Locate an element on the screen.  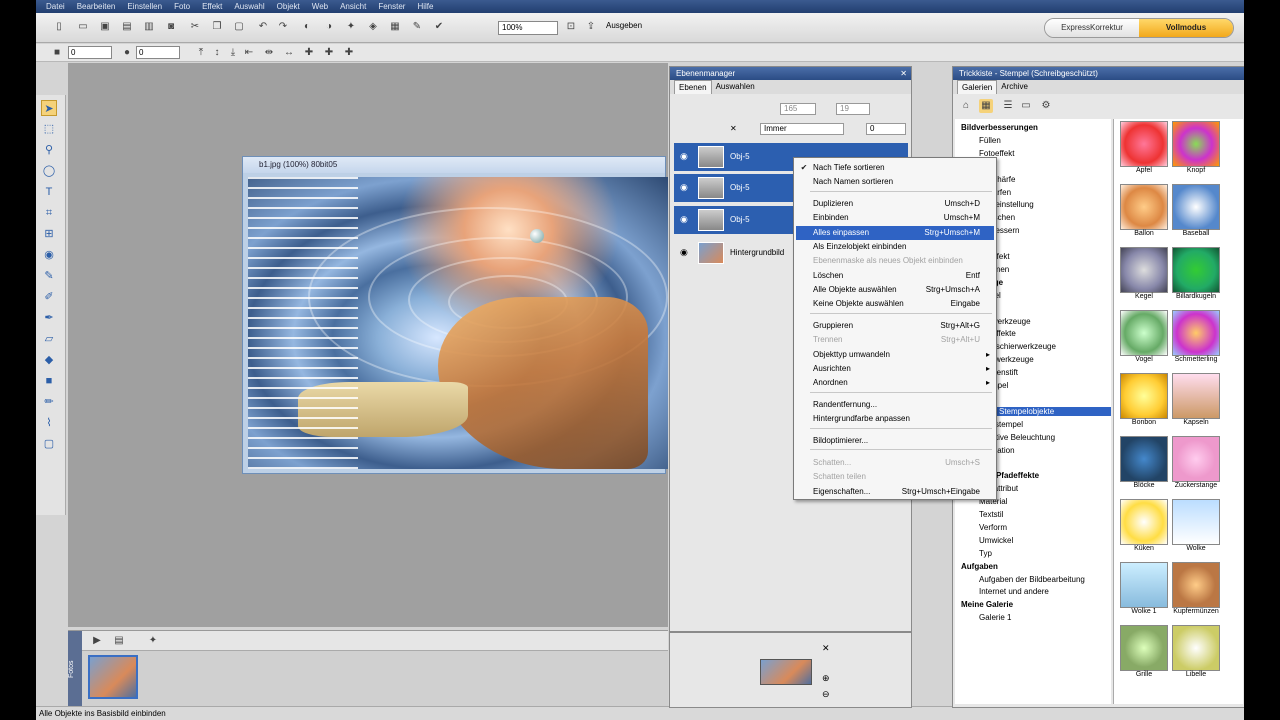
opacity-field: 0 is located at coordinates (886, 129).